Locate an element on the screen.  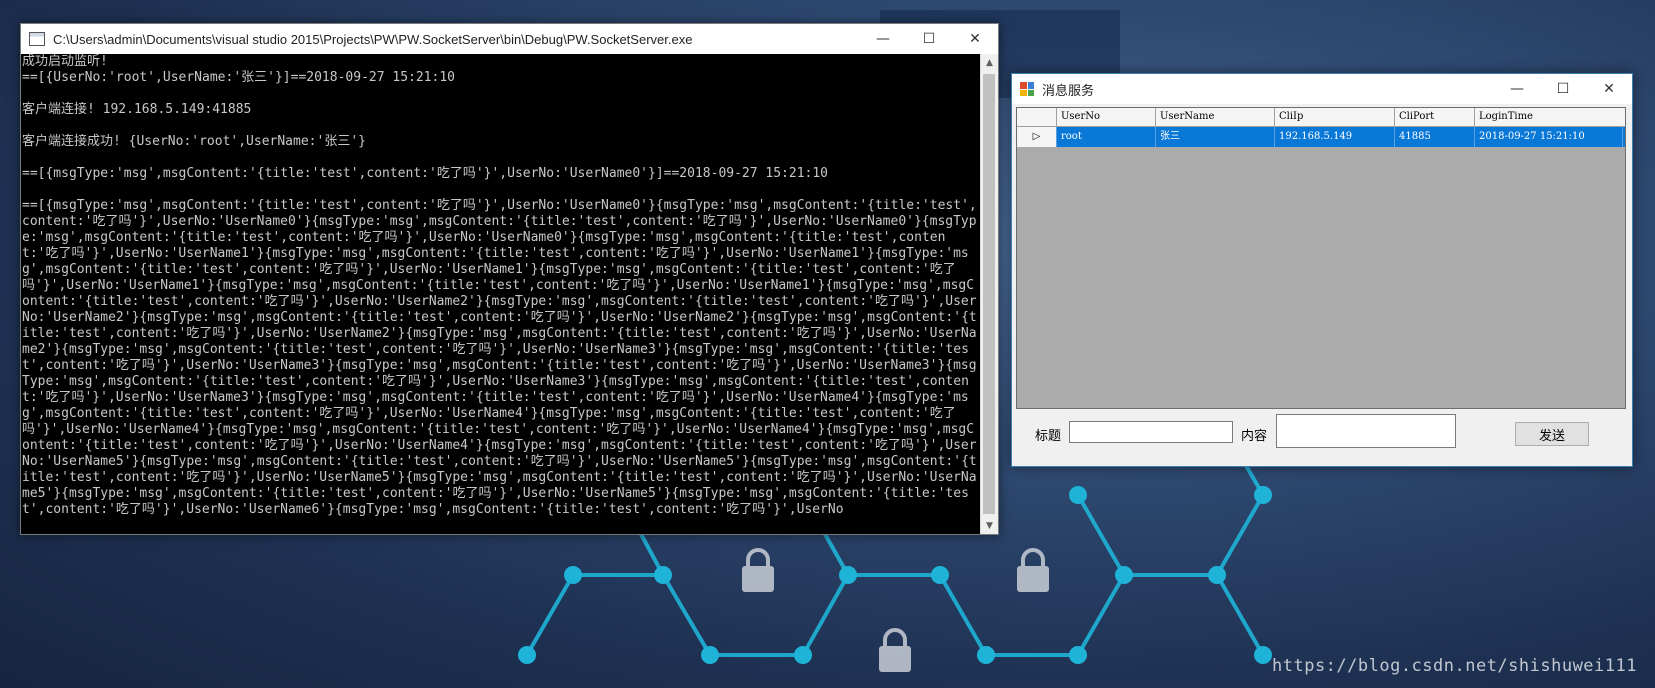
scroll-down-arrow-icon: ▼ is located at coordinates (989, 525).